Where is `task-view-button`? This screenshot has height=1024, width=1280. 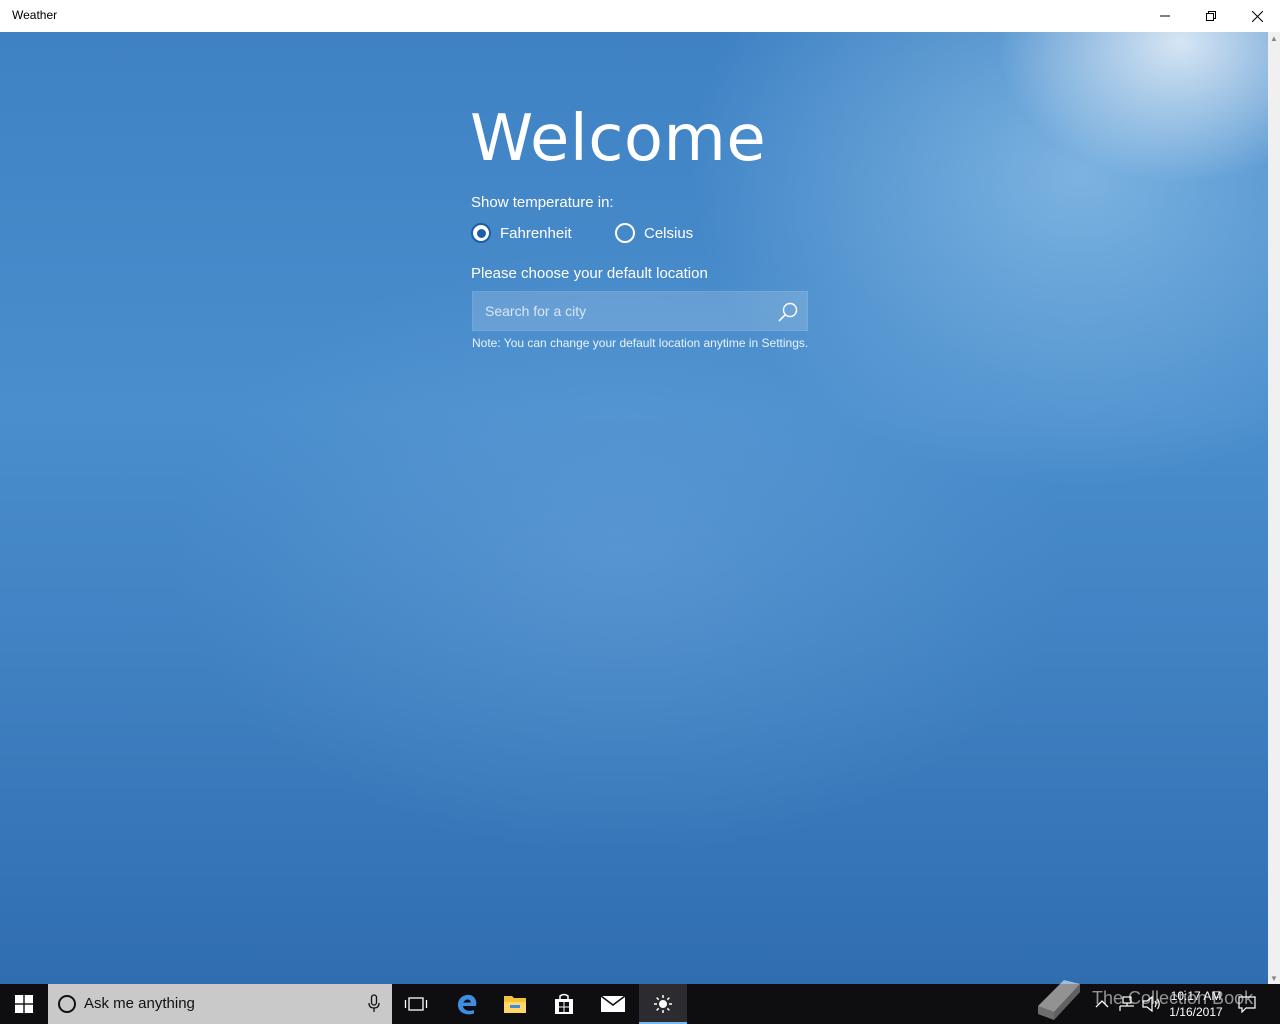 task-view-button is located at coordinates (416, 1004).